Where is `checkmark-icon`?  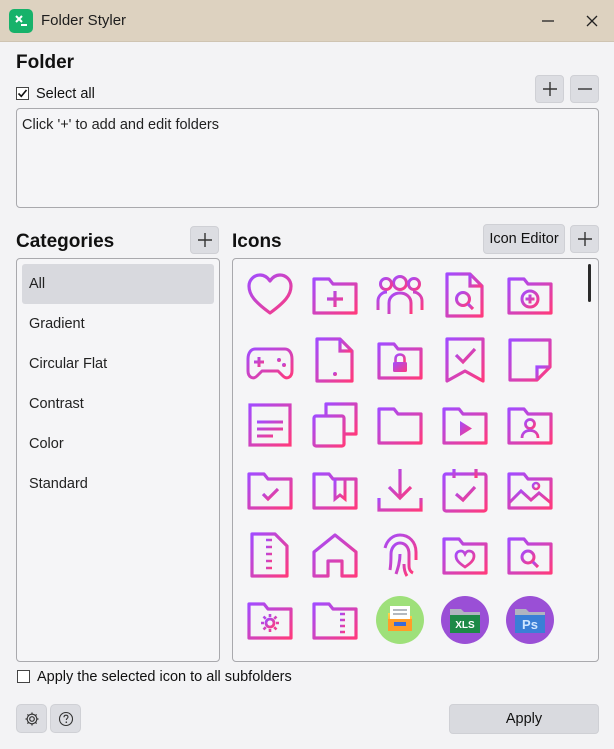
checkmark-icon is located at coordinates (22, 93).